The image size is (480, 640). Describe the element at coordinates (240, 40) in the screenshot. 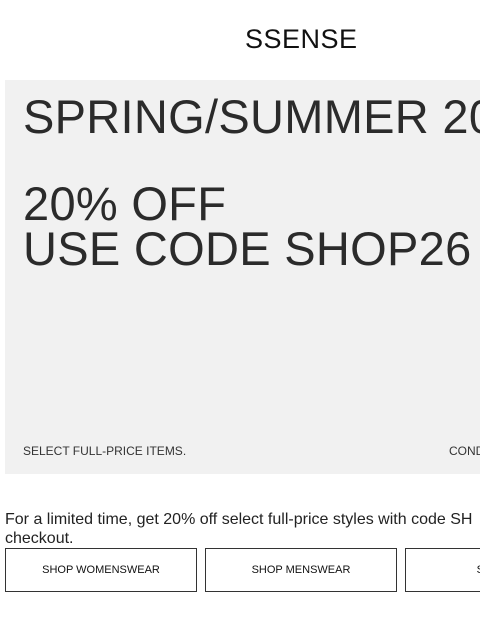

I see `site-header: SSENSE` at that location.